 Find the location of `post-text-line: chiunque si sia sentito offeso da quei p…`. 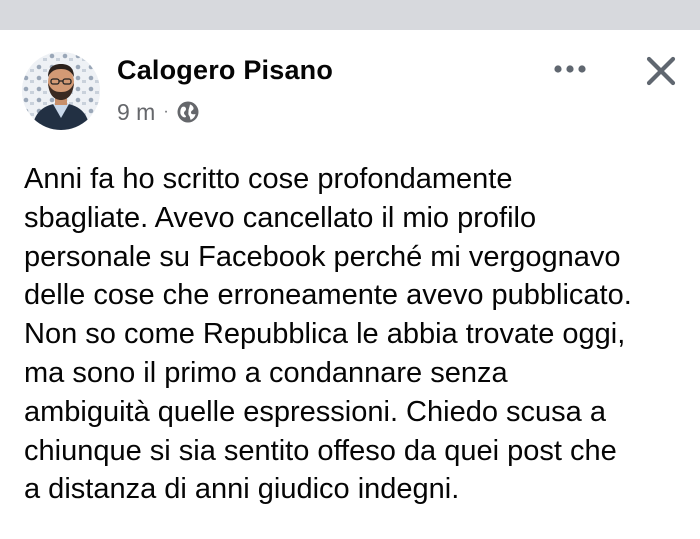

post-text-line: chiunque si sia sentito offeso da quei p… is located at coordinates (320, 450).